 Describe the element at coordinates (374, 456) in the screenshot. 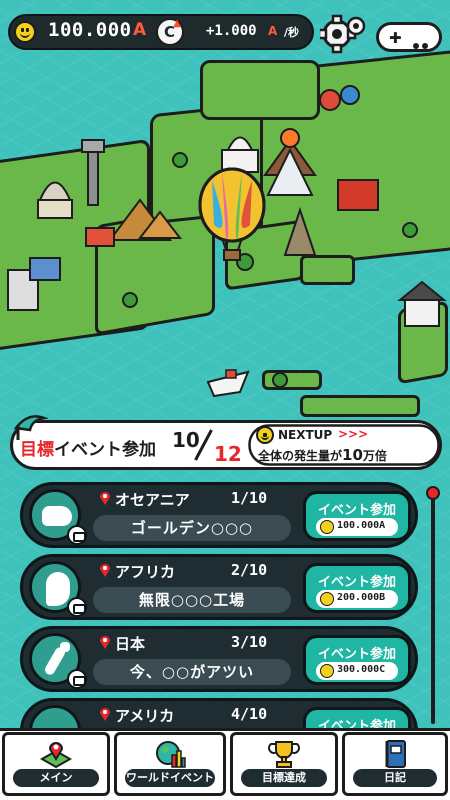

I see `next-desc-b: 万倍` at that location.